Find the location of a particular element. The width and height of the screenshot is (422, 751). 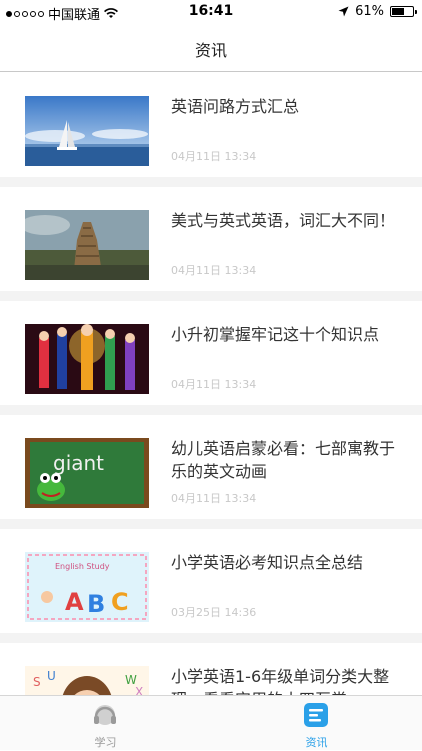

tower-painting-image is located at coordinates (87, 245).